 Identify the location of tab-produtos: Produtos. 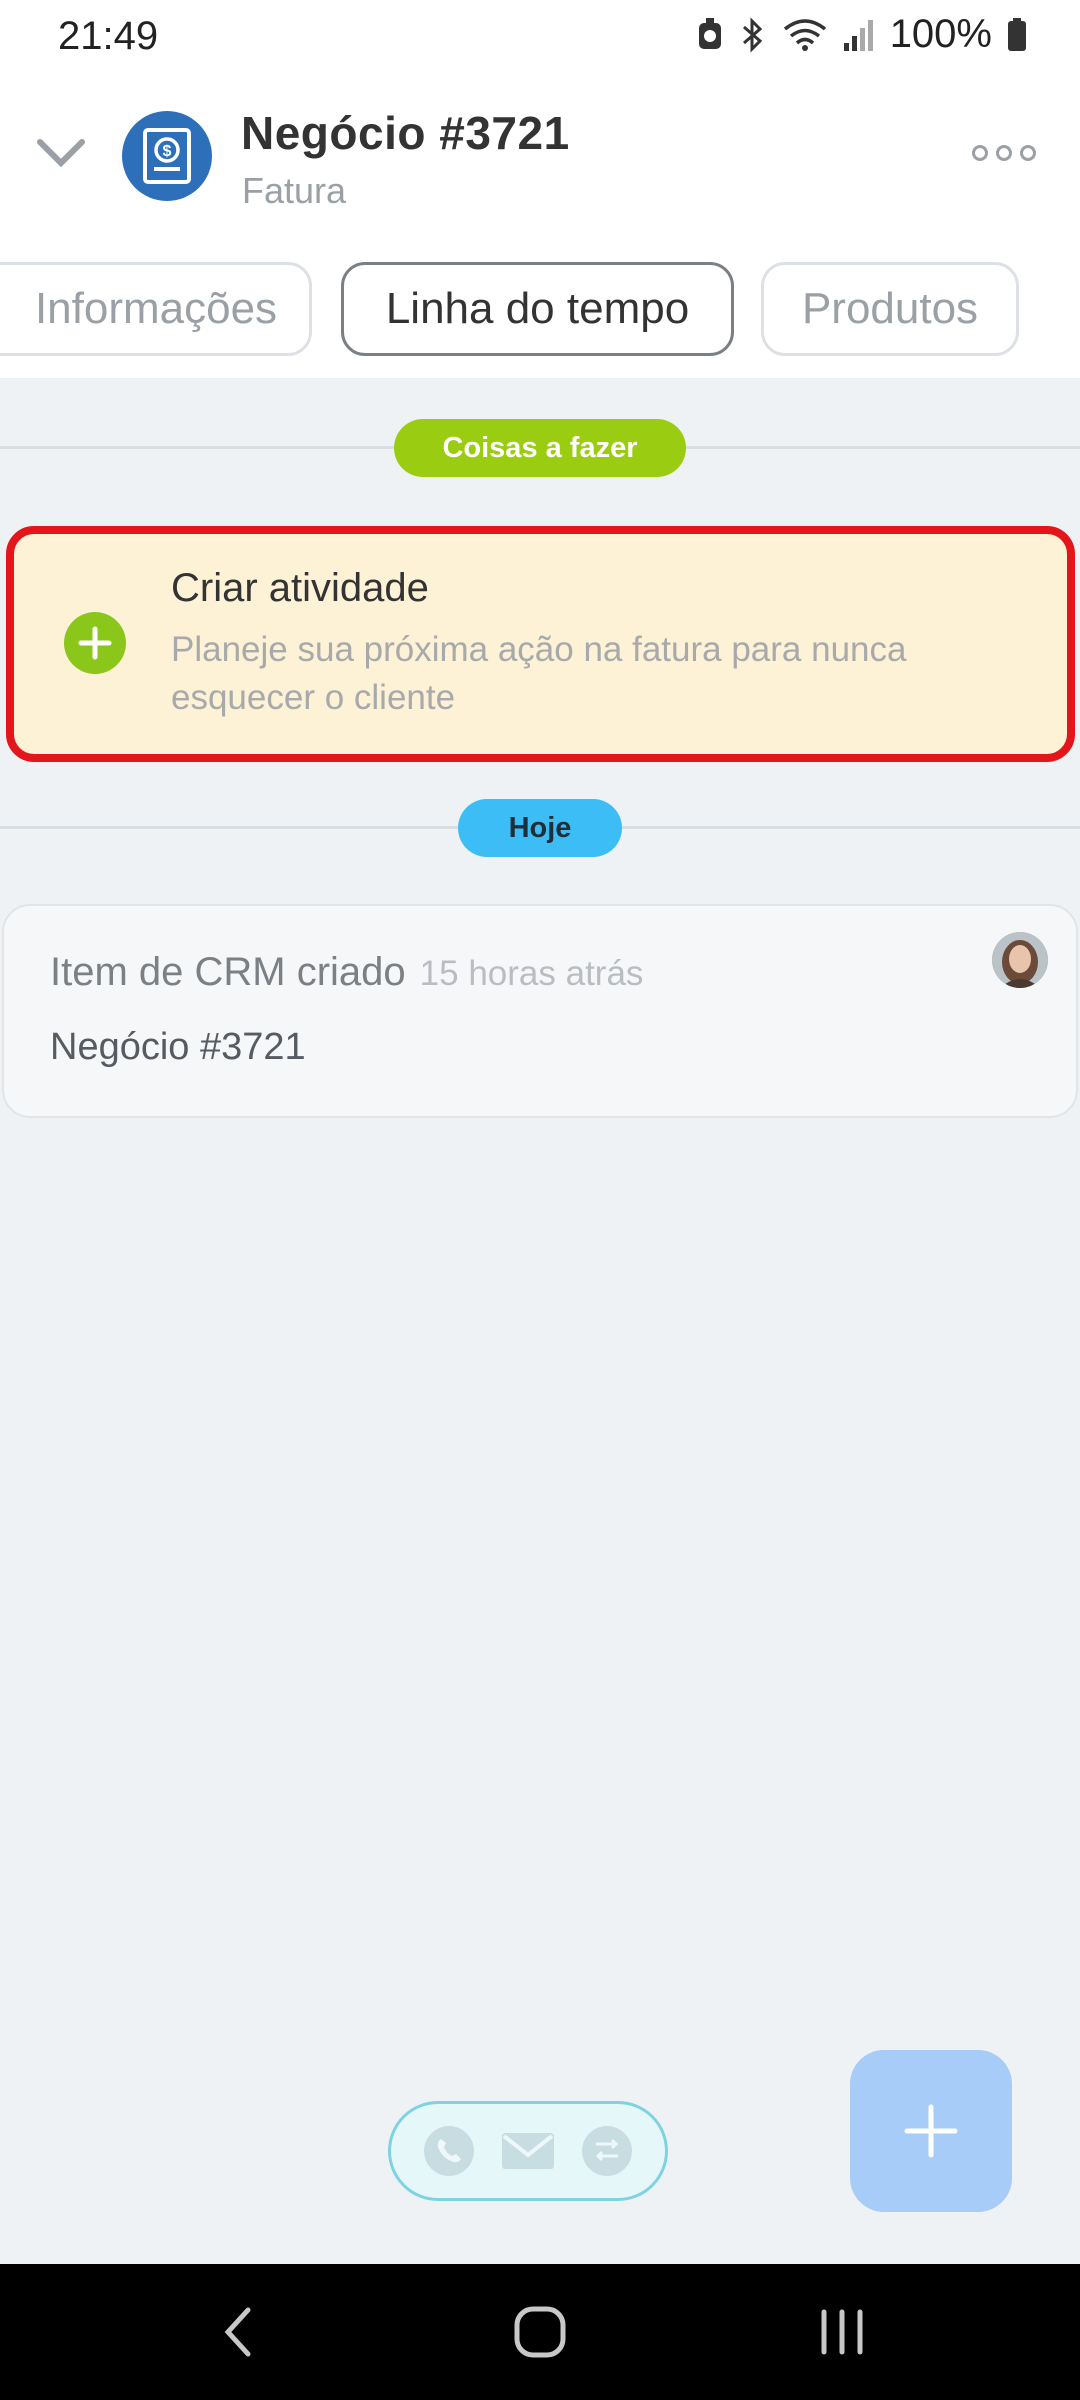
(890, 309).